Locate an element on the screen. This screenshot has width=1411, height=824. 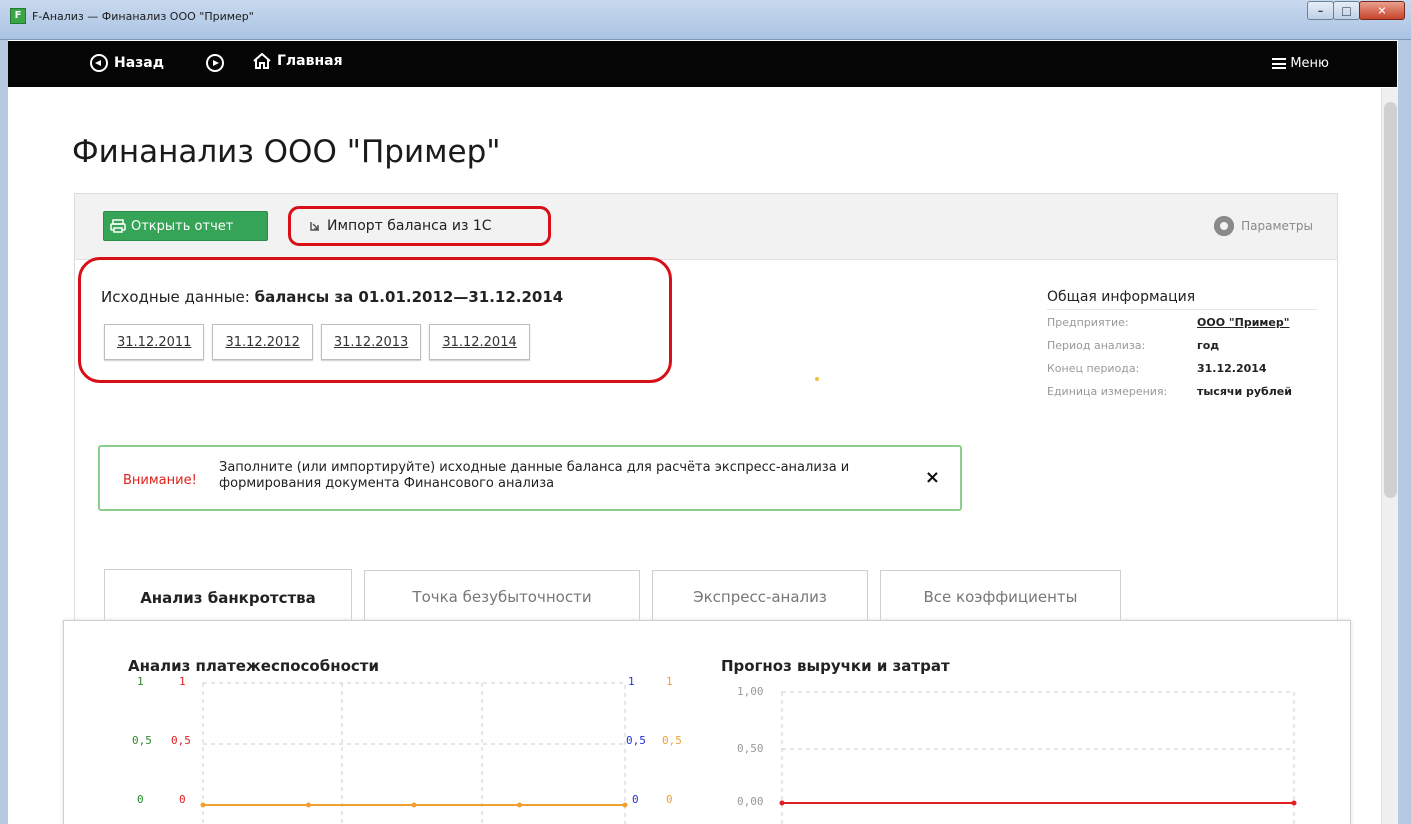
gear-icon is located at coordinates (1224, 226).